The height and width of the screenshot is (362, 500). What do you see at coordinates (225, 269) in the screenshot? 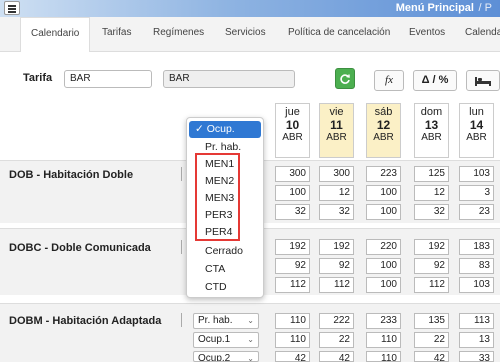
I see `dropdown-option-cta: CTA` at bounding box center [225, 269].